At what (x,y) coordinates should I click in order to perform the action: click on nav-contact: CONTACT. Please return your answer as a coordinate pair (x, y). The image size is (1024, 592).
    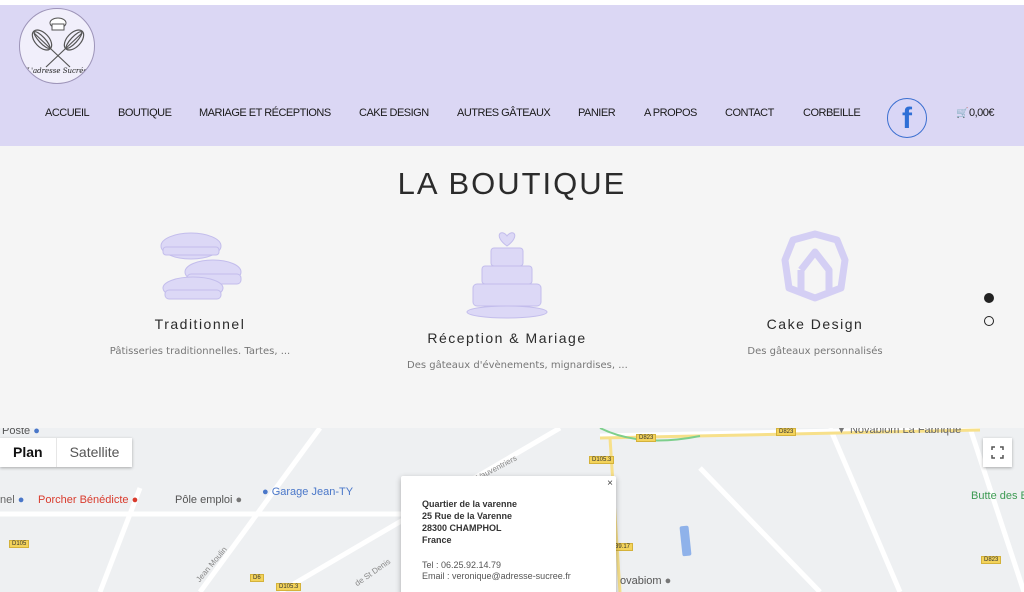
    Looking at the image, I should click on (749, 113).